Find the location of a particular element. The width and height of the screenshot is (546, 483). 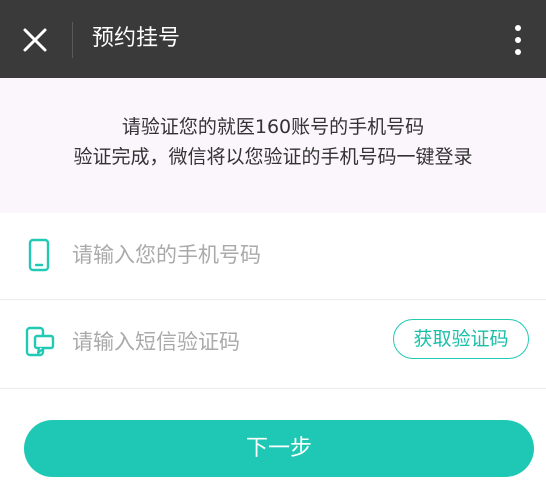

phone-number-input is located at coordinates (222, 255).